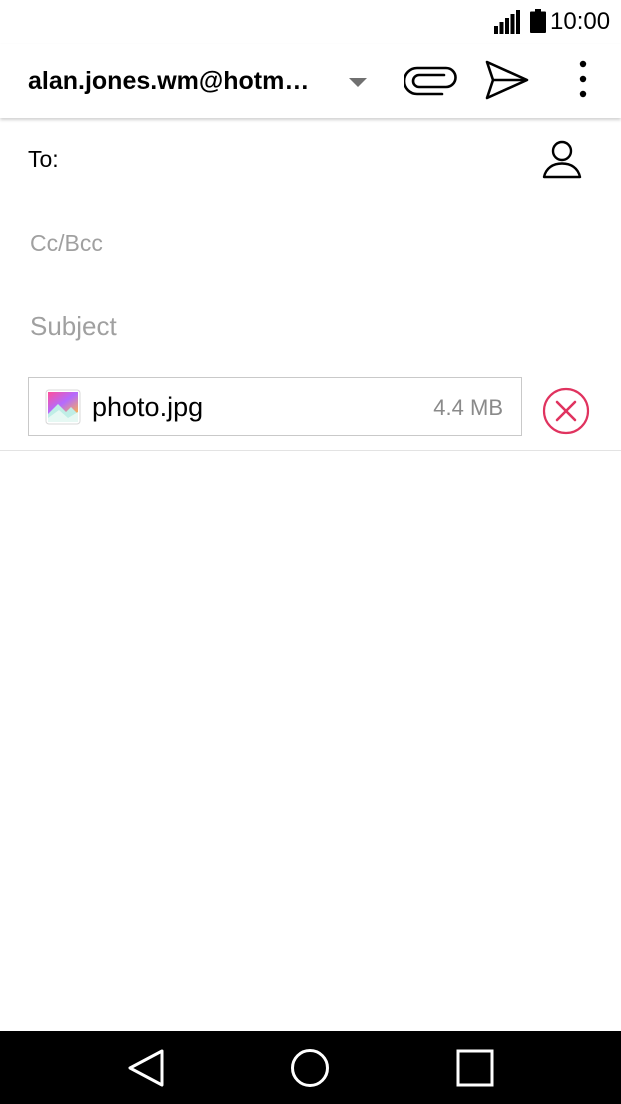 The width and height of the screenshot is (621, 1104). I want to click on image-file-icon, so click(63, 407).